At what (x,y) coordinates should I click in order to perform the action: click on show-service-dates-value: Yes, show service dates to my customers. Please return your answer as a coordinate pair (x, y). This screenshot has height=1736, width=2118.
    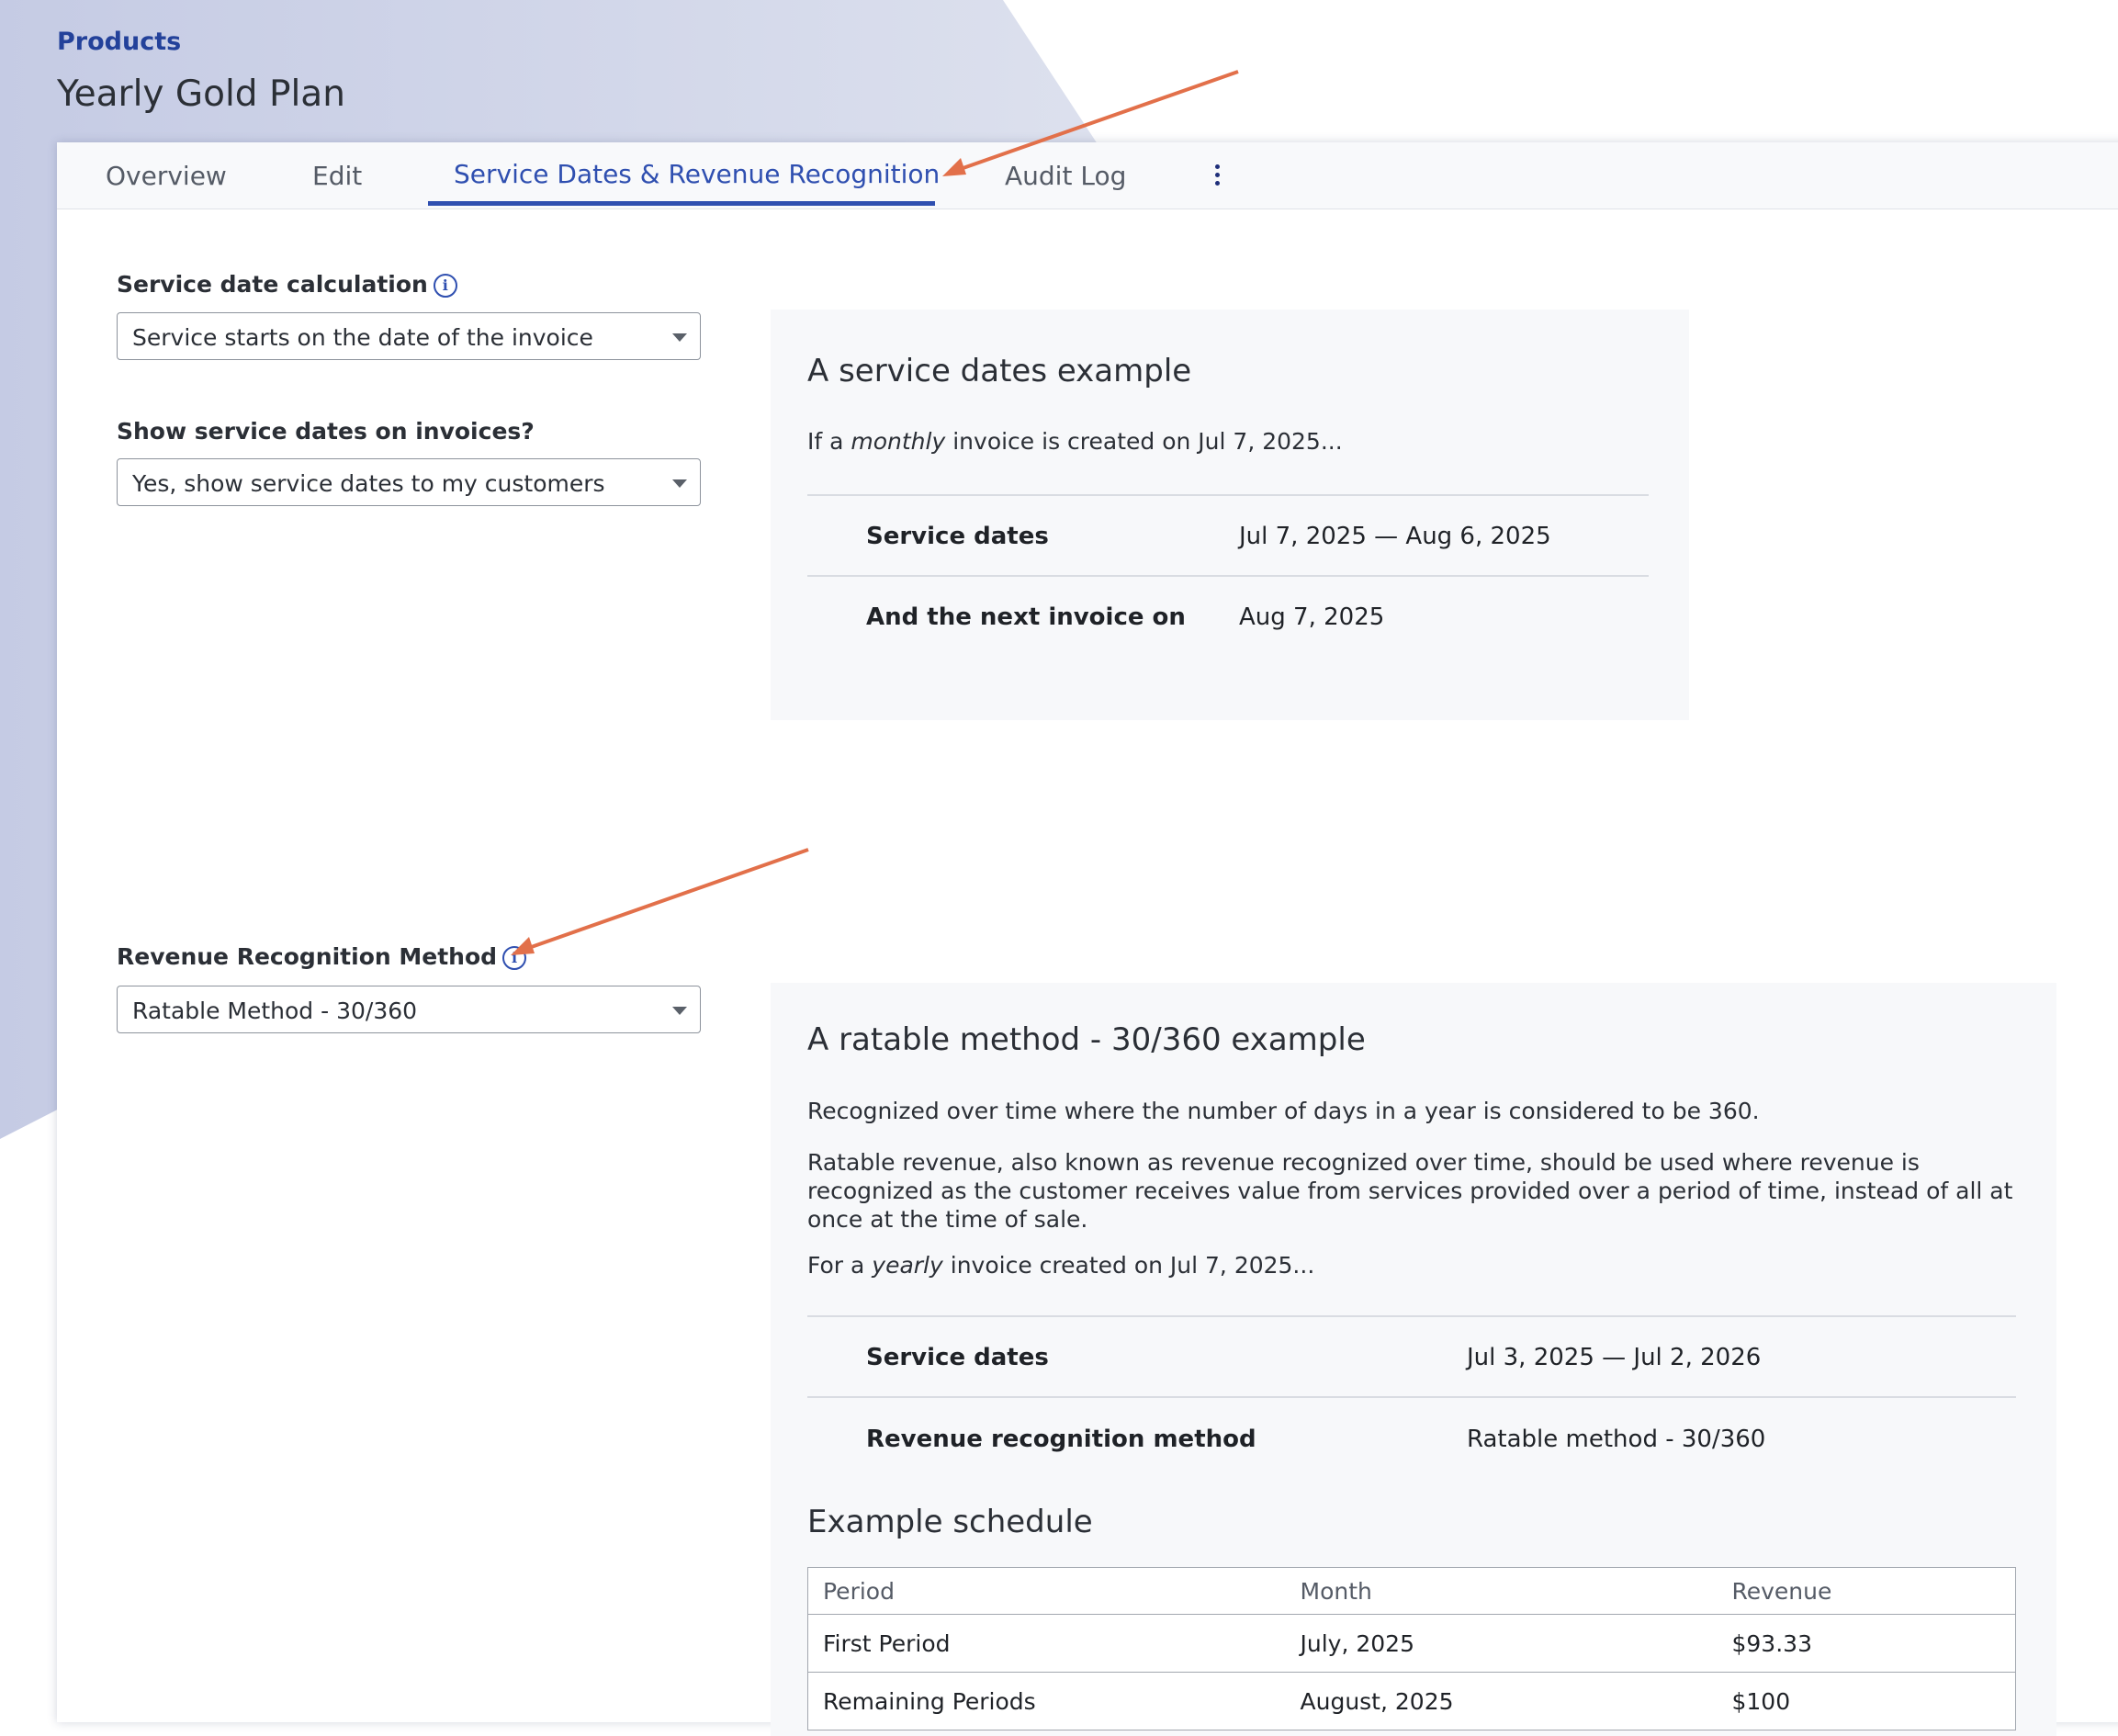
    Looking at the image, I should click on (369, 483).